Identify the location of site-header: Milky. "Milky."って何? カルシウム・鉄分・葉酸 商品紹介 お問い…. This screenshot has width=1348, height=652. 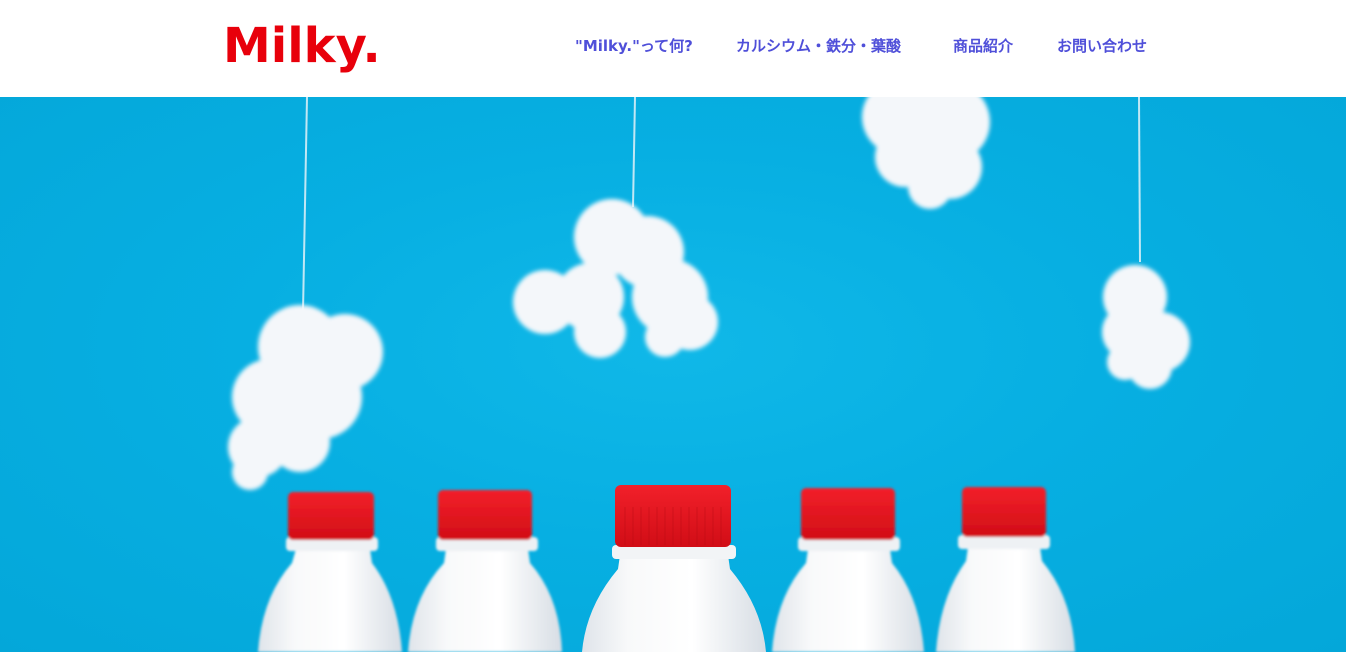
(674, 48).